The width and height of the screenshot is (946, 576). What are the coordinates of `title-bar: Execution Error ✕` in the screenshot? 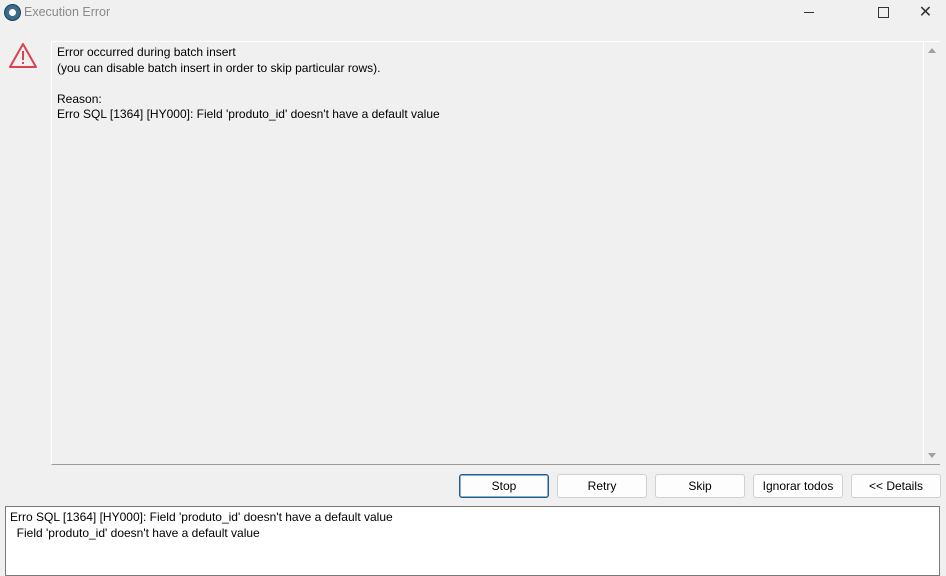 It's located at (473, 12).